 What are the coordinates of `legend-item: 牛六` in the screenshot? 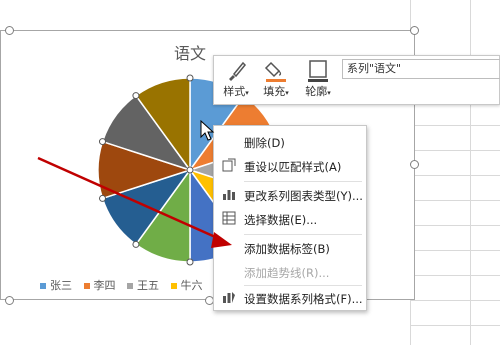 It's located at (186, 285).